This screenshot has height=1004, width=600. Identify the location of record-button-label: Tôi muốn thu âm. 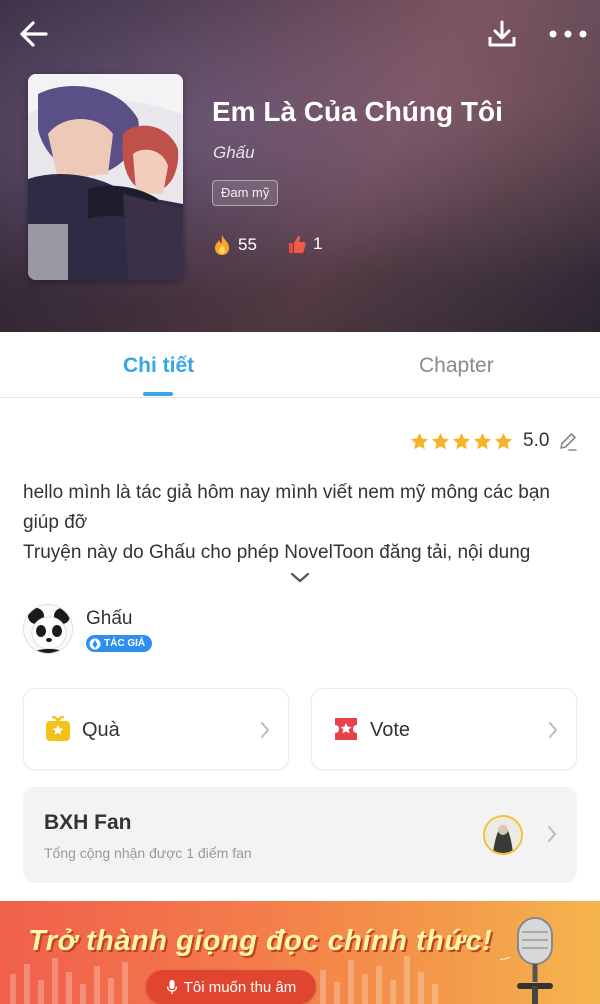
(240, 987).